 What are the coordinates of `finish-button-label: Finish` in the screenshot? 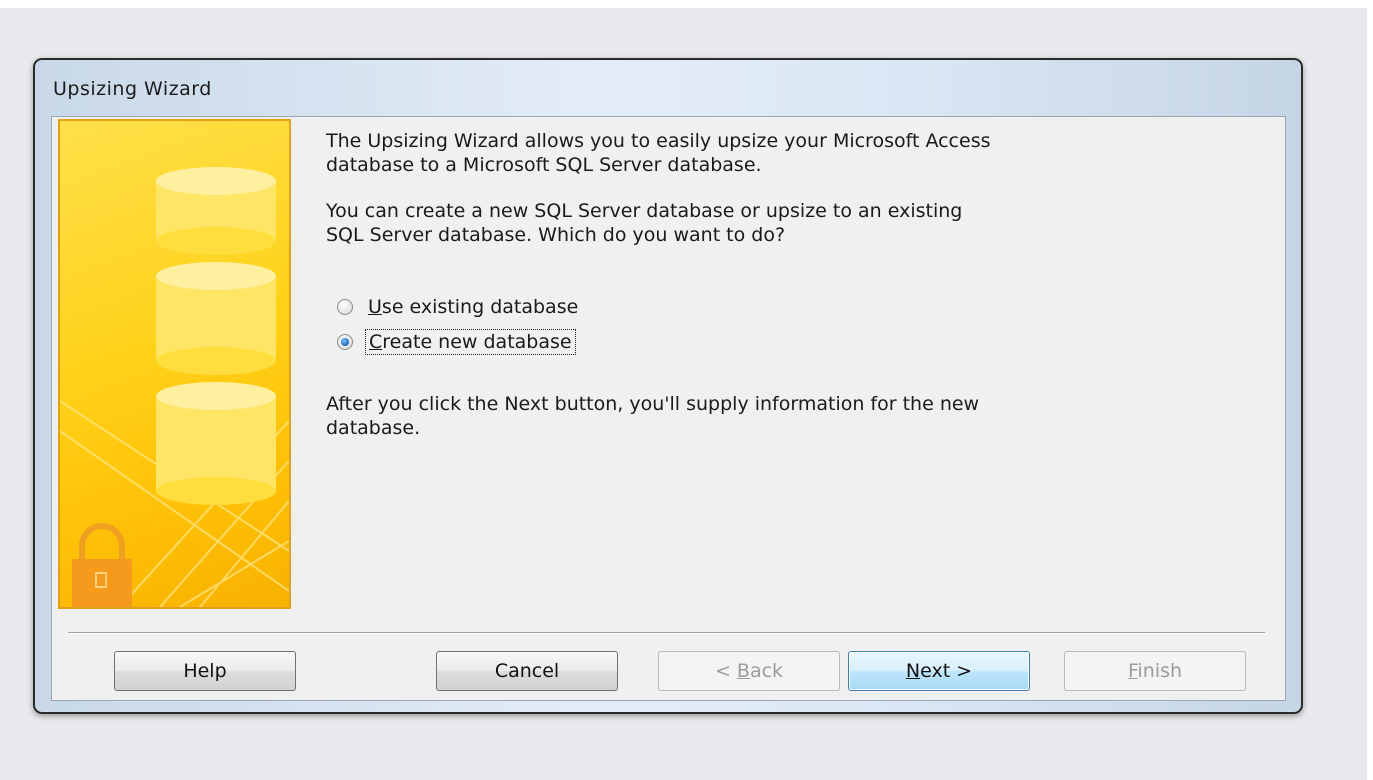 It's located at (1155, 671).